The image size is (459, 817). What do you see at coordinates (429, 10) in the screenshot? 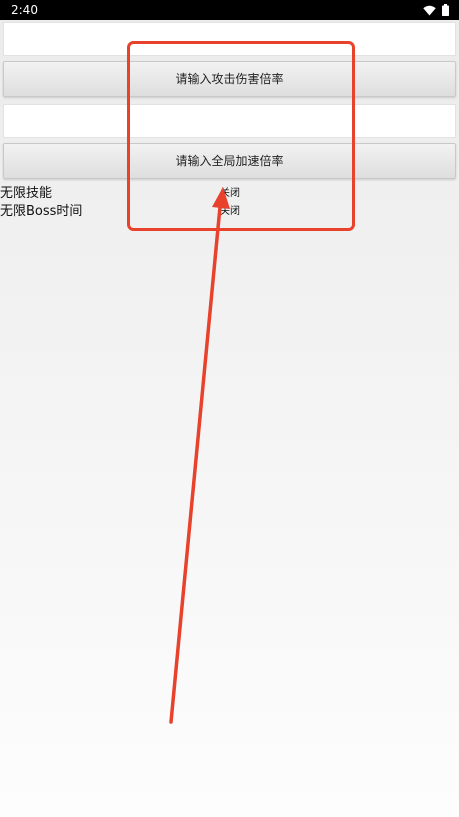
I see `wifi-icon` at bounding box center [429, 10].